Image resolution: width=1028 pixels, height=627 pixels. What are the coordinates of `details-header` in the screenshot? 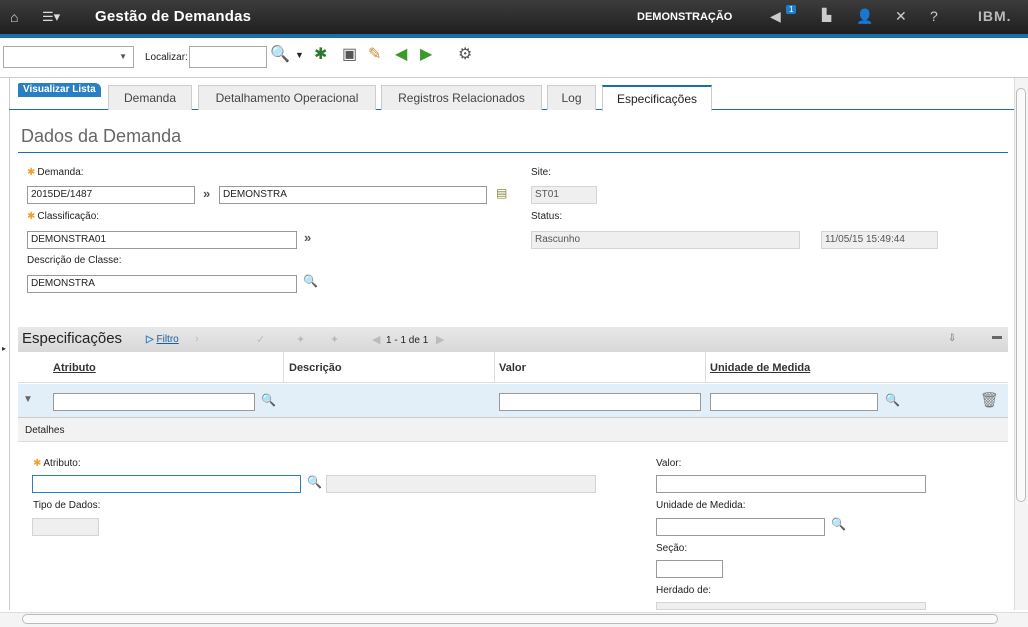 It's located at (513, 430).